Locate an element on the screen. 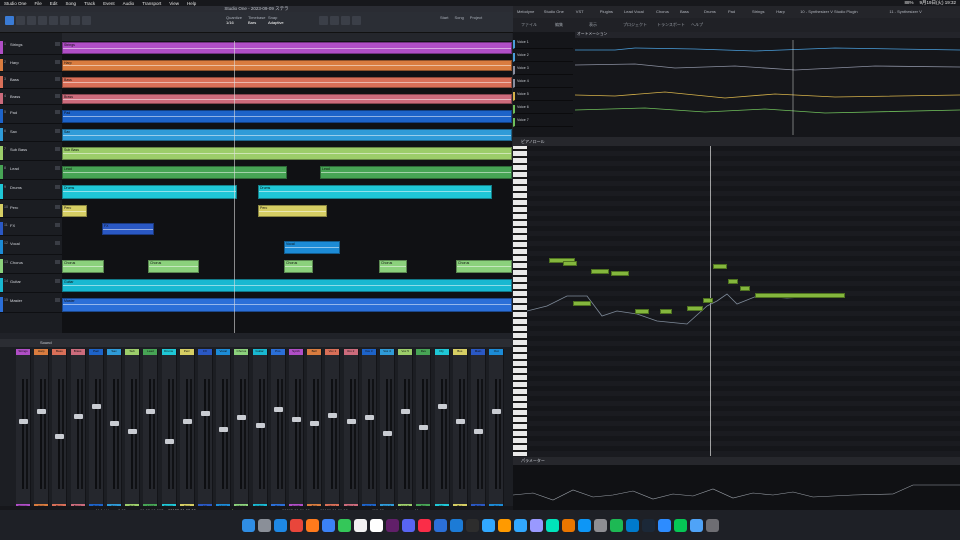 This screenshot has width=960, height=540. clip-event: Strings is located at coordinates (287, 48).